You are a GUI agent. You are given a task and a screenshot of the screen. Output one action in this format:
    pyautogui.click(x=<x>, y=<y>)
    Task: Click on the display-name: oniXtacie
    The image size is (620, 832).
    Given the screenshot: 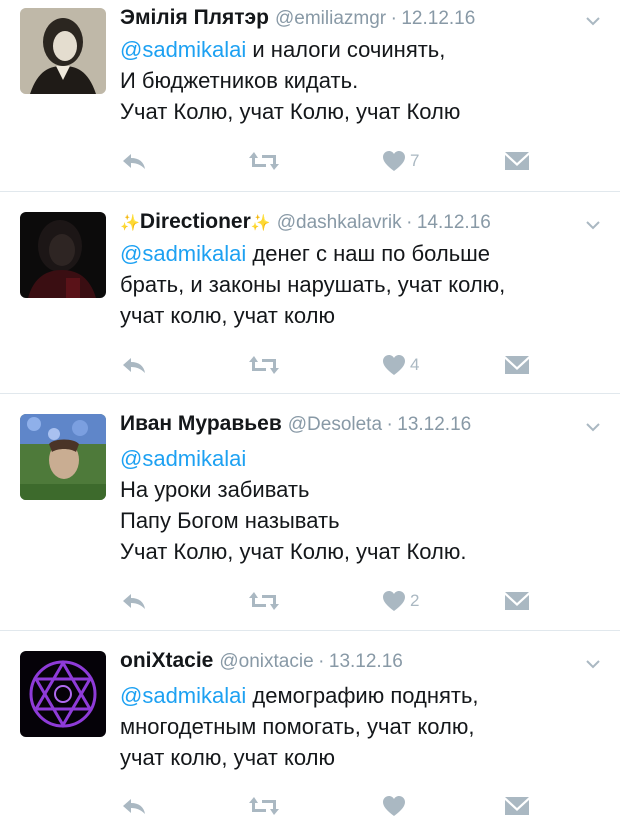 What is the action you would take?
    pyautogui.click(x=166, y=660)
    